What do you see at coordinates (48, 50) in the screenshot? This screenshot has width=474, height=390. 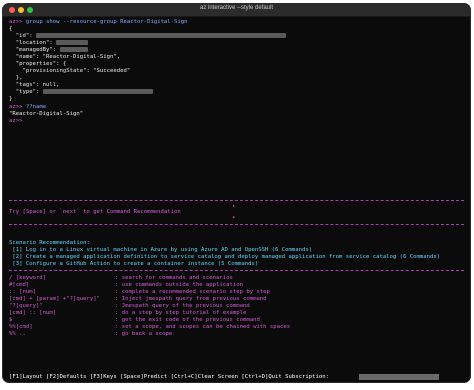 I see `json-managedby-line: "managedBy":` at bounding box center [48, 50].